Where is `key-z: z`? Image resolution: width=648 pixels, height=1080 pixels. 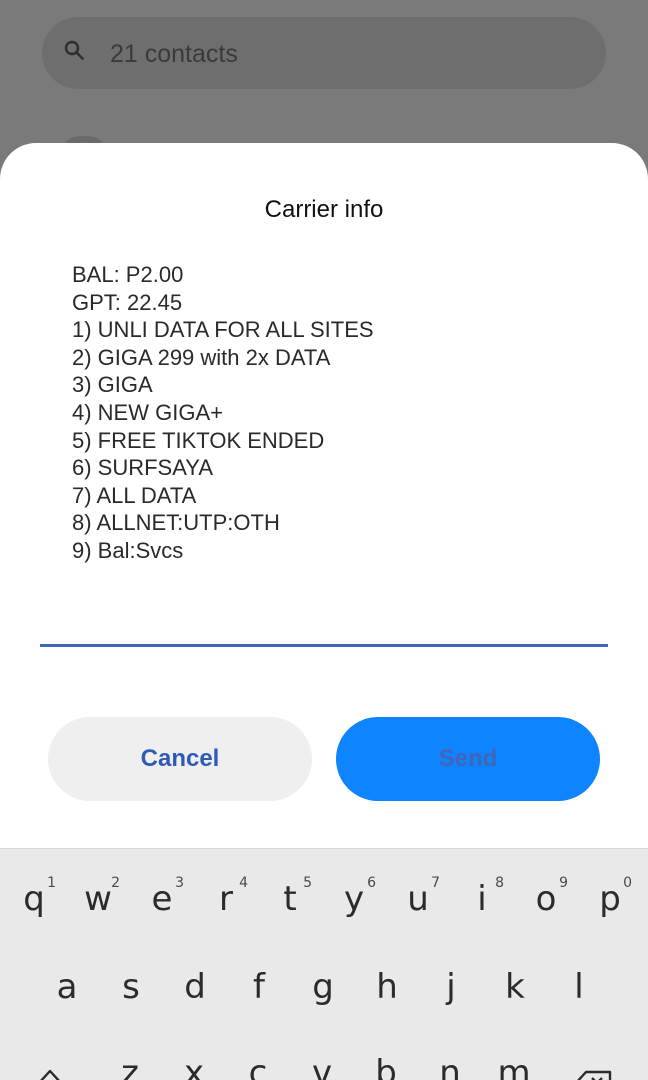 key-z: z is located at coordinates (130, 1055).